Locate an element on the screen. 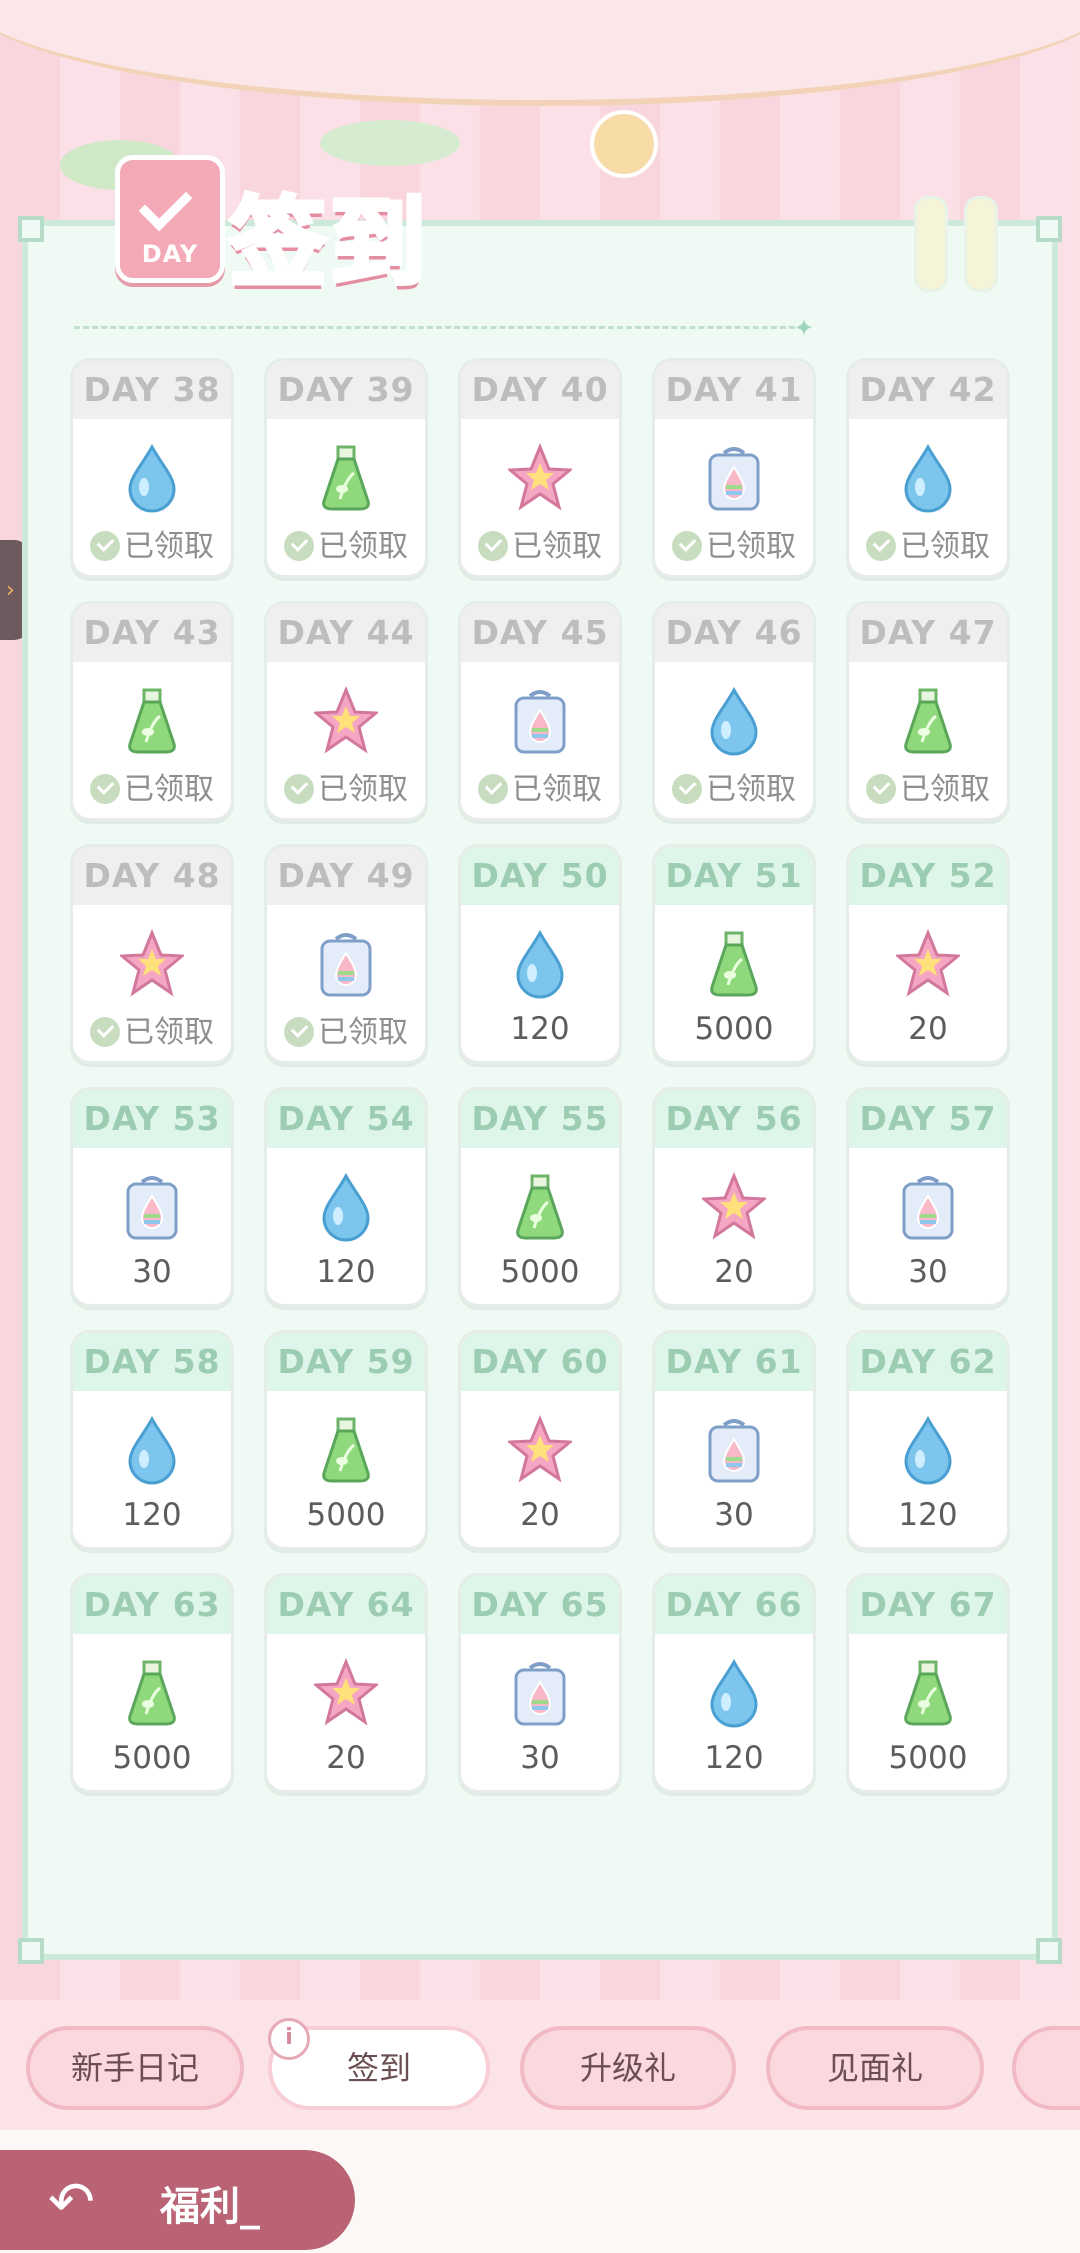 The width and height of the screenshot is (1080, 2253). welfare-label: 福利_ is located at coordinates (210, 2207).